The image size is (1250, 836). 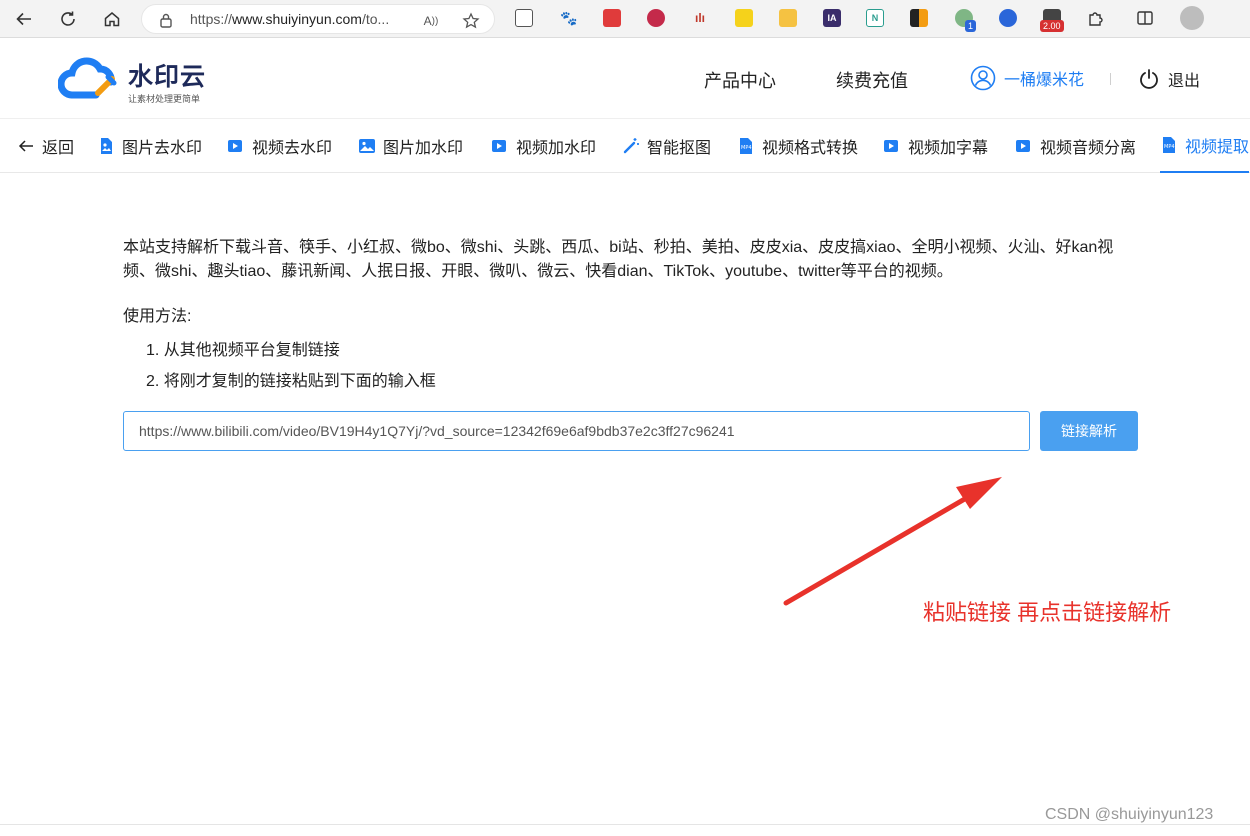 I want to click on n-extension-icon: N, so click(x=875, y=18).